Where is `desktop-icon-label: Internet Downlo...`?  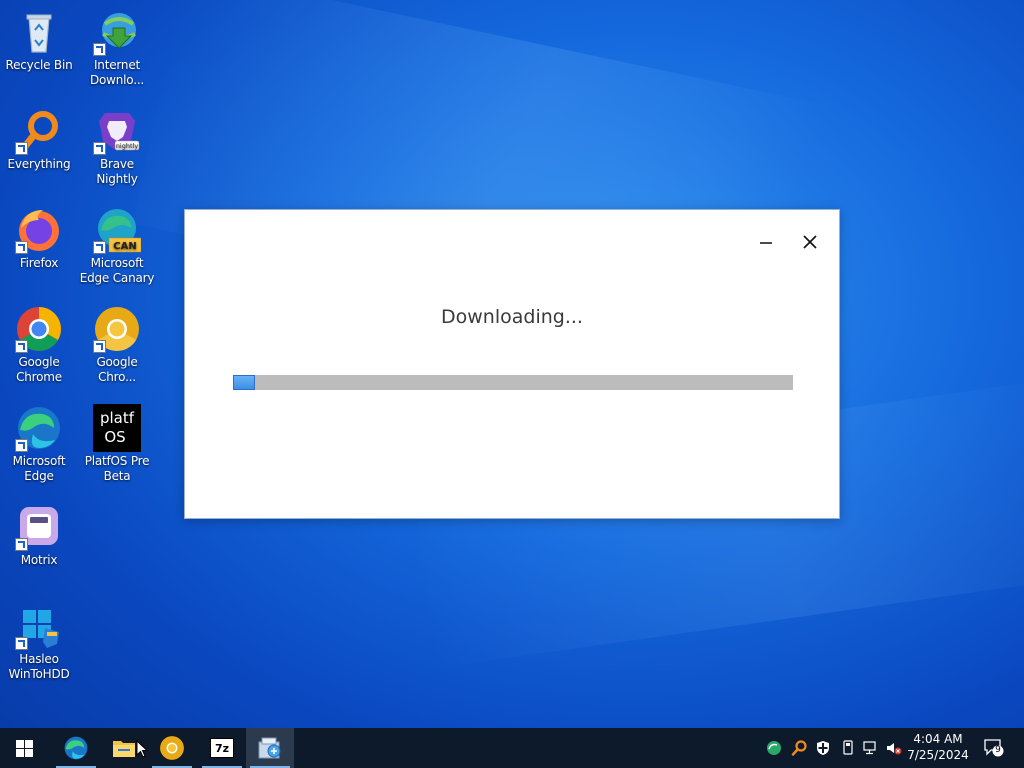 desktop-icon-label: Internet Downlo... is located at coordinates (117, 72).